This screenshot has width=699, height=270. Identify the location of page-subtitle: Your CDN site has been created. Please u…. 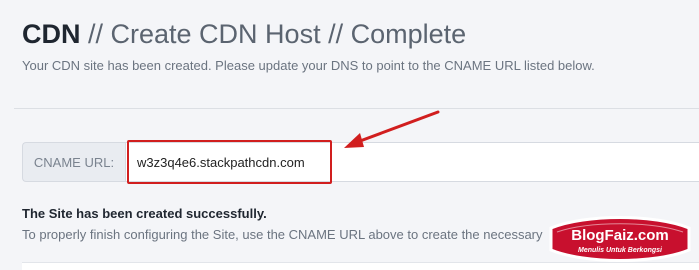
(308, 65).